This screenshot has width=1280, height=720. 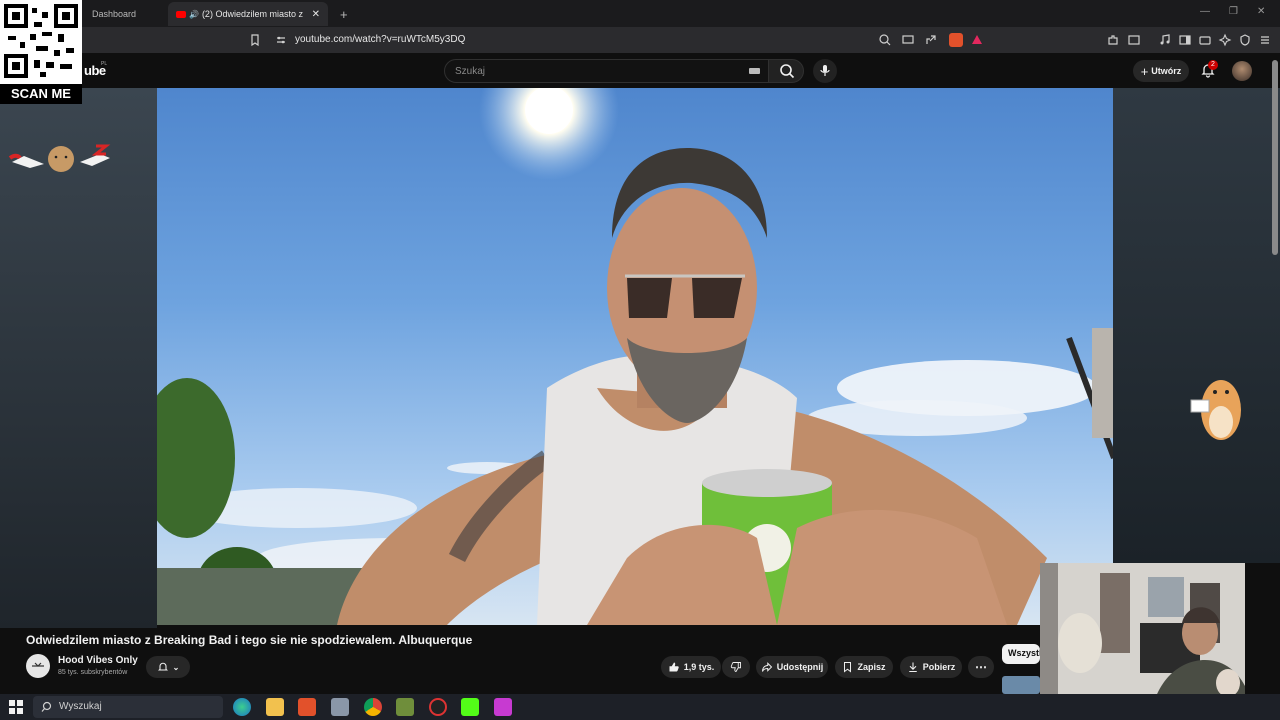 What do you see at coordinates (912, 667) in the screenshot?
I see `download-icon` at bounding box center [912, 667].